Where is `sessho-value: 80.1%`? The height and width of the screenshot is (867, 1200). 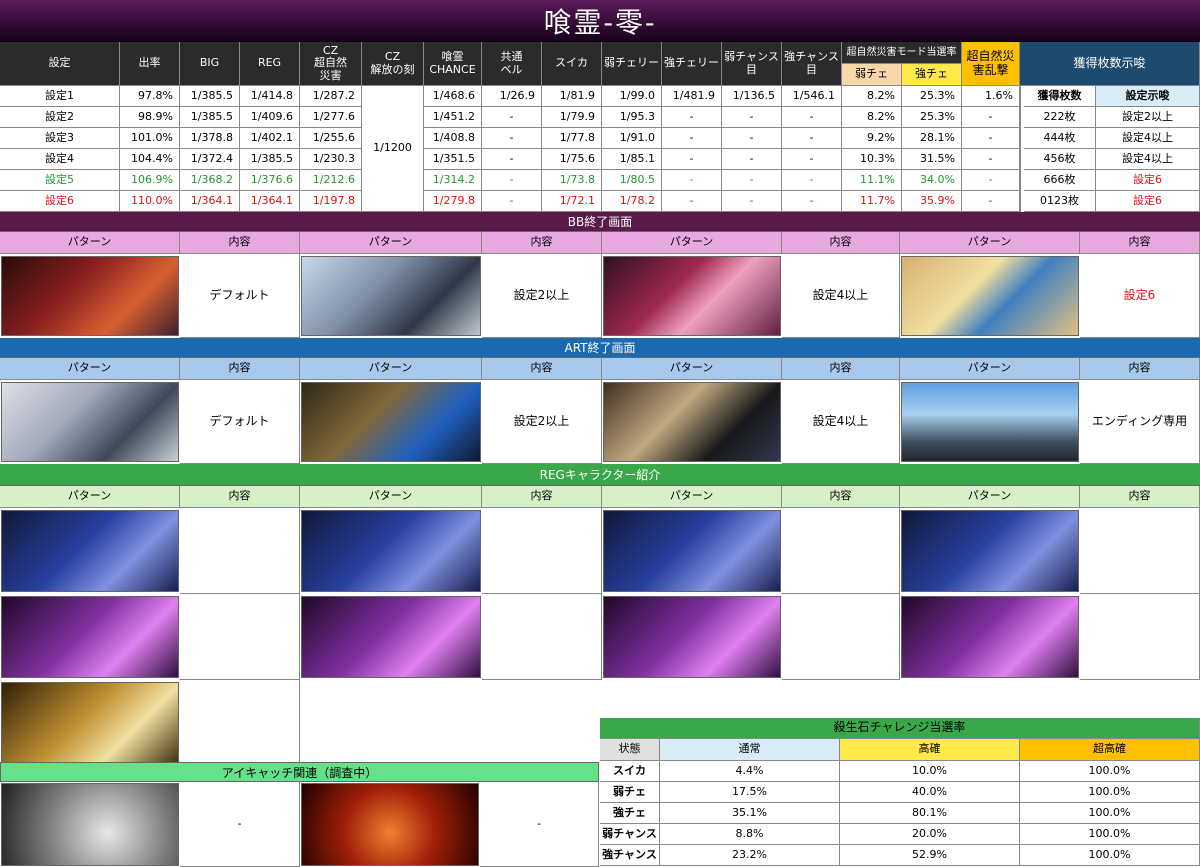
sessho-value: 80.1% is located at coordinates (930, 813).